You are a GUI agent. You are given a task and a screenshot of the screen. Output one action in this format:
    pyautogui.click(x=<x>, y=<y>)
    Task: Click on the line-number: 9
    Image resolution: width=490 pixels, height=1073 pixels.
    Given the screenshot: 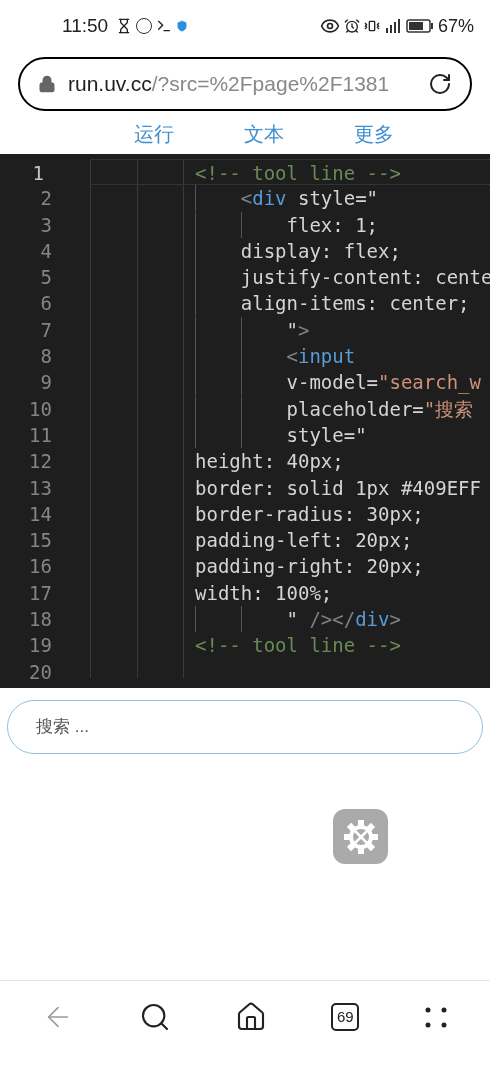 What is the action you would take?
    pyautogui.click(x=45, y=383)
    